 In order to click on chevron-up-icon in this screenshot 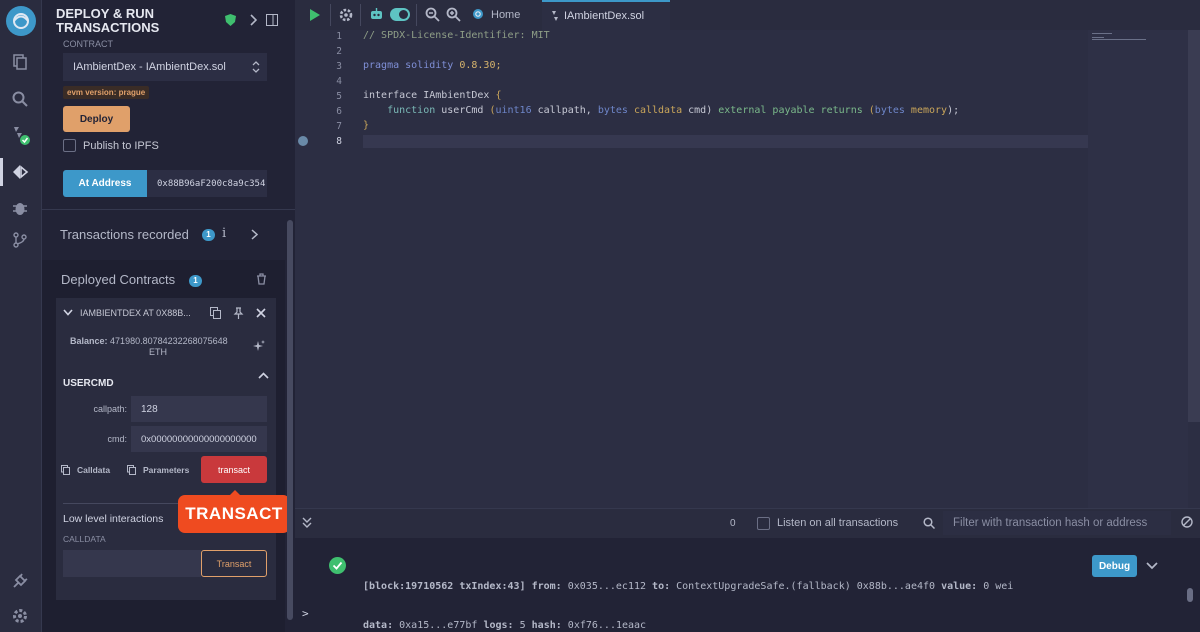, I will do `click(263, 375)`.